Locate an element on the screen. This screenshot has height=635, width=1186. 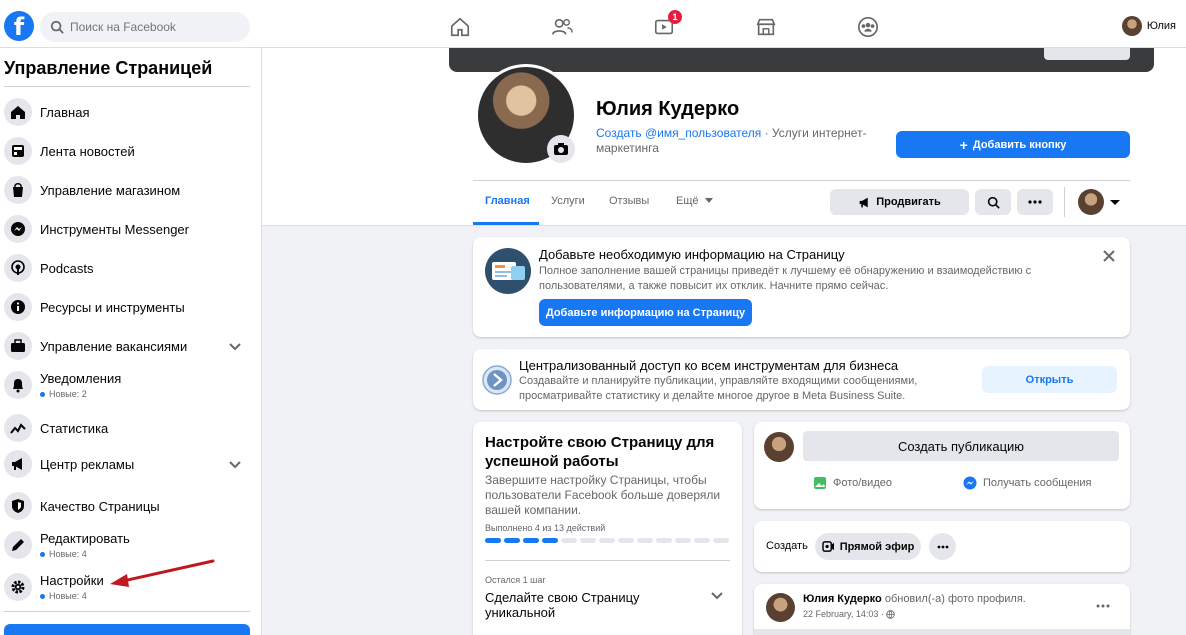
sidebar-item-home: Главная is located at coordinates (129, 112).